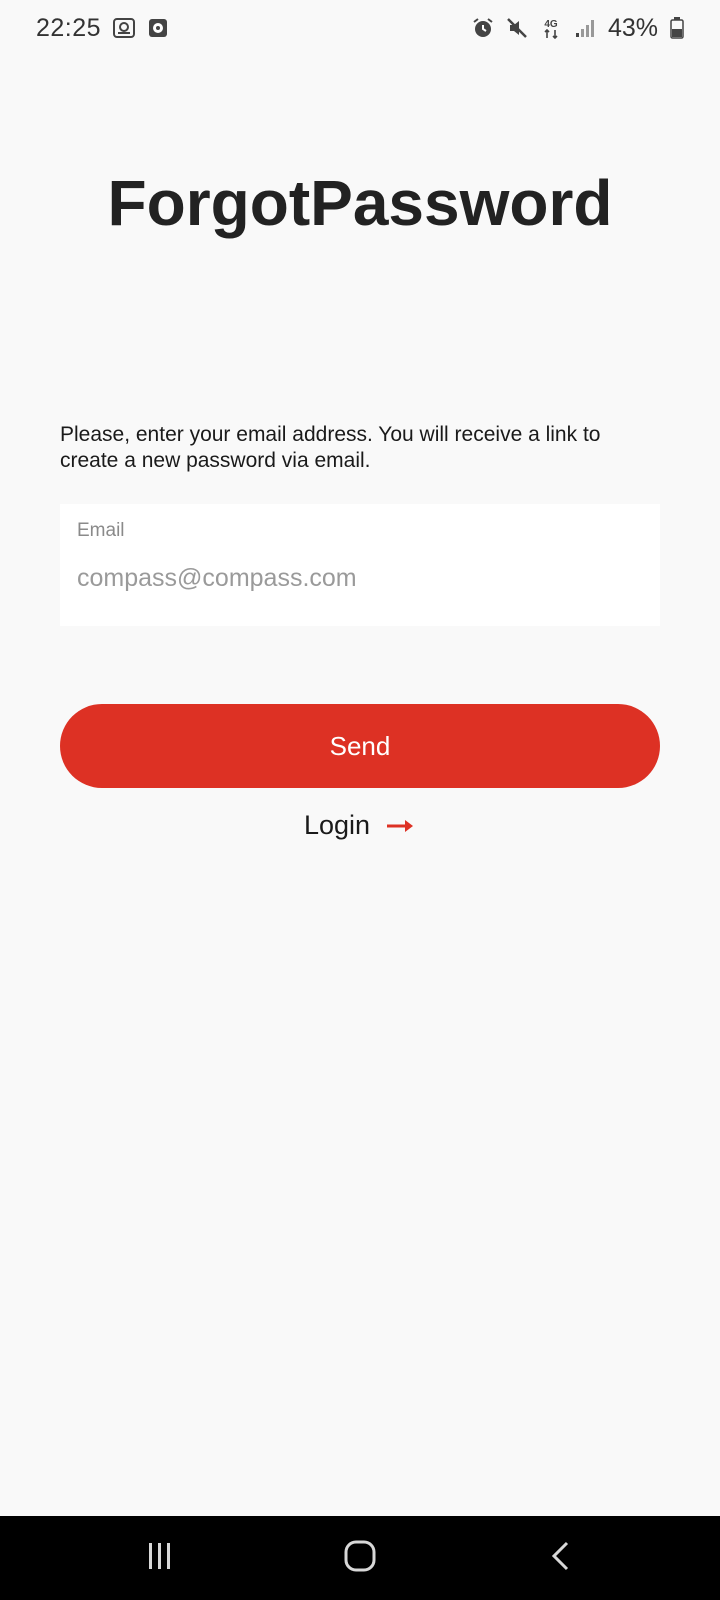 This screenshot has height=1600, width=720. I want to click on home-icon, so click(360, 1558).